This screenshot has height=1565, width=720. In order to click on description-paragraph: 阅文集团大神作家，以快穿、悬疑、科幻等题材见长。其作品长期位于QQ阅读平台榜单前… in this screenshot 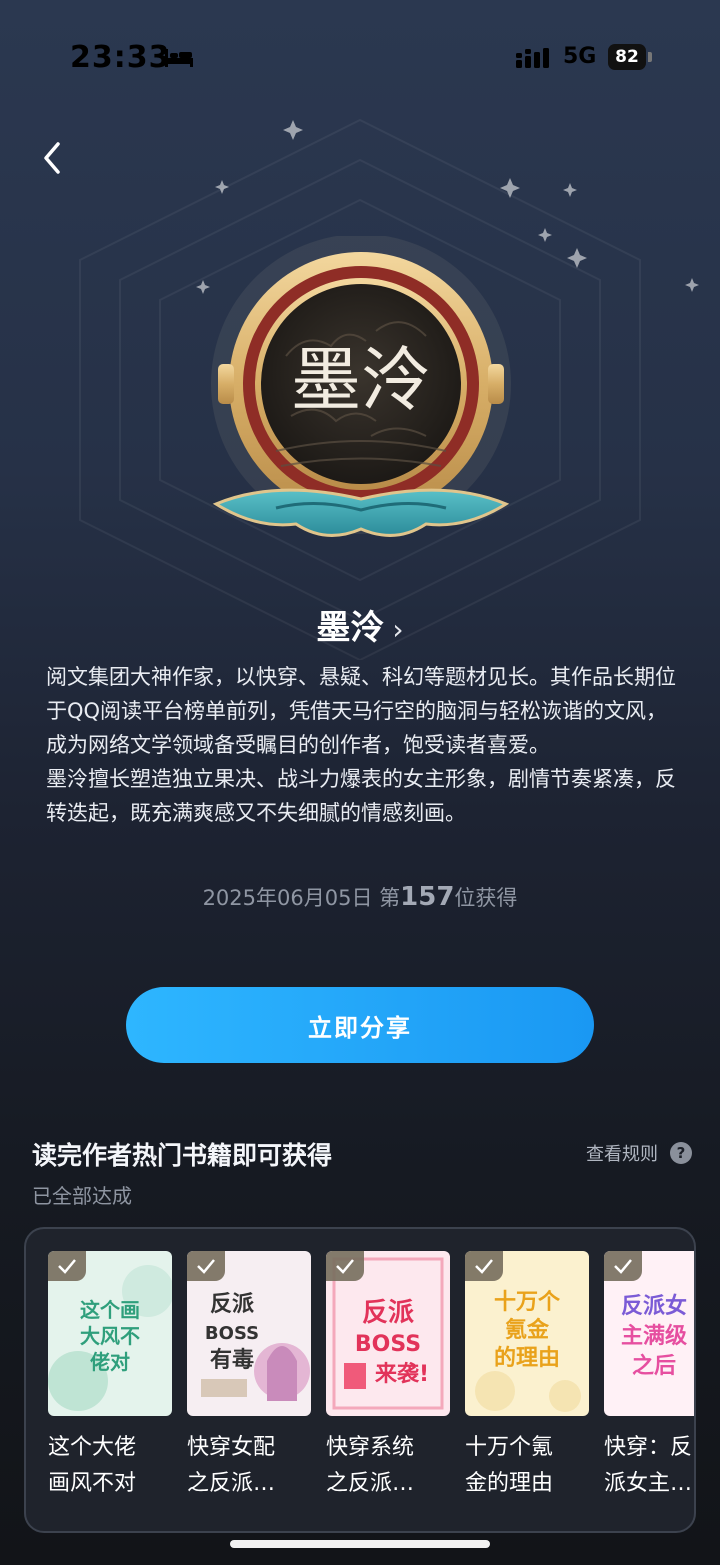, I will do `click(361, 711)`.